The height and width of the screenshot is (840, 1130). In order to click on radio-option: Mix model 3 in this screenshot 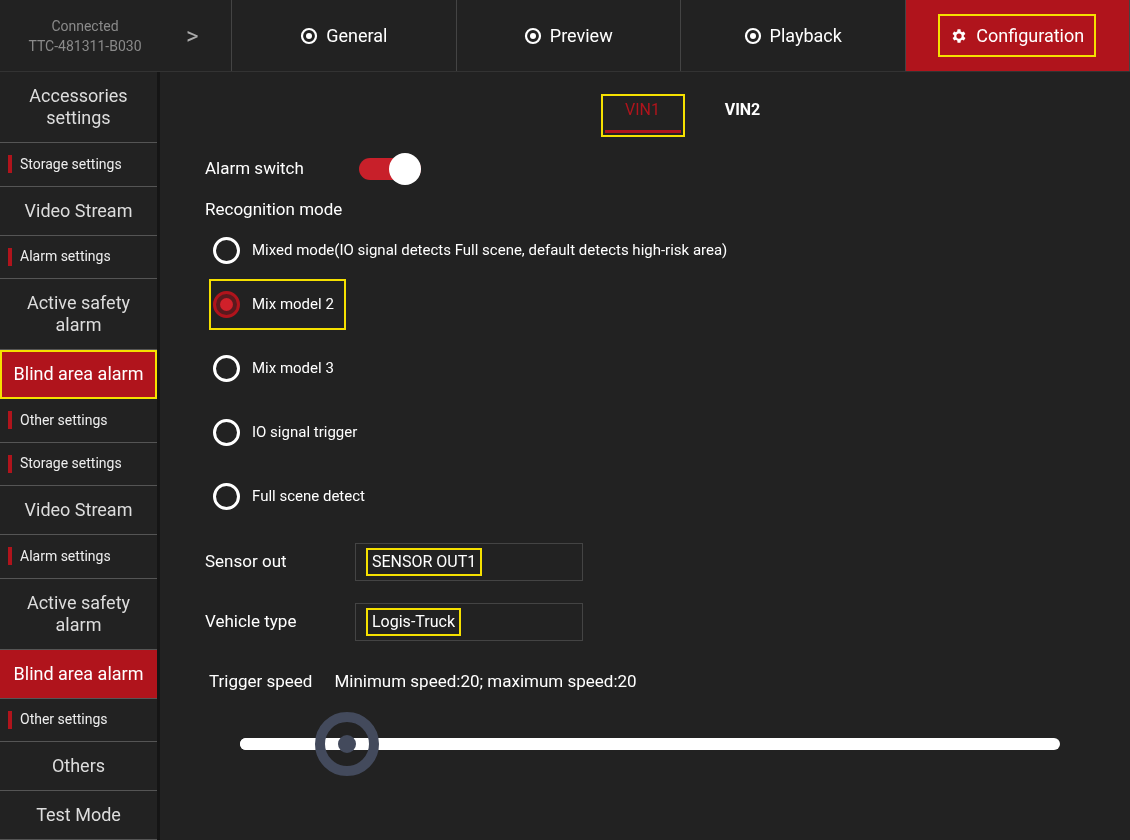, I will do `click(277, 368)`.